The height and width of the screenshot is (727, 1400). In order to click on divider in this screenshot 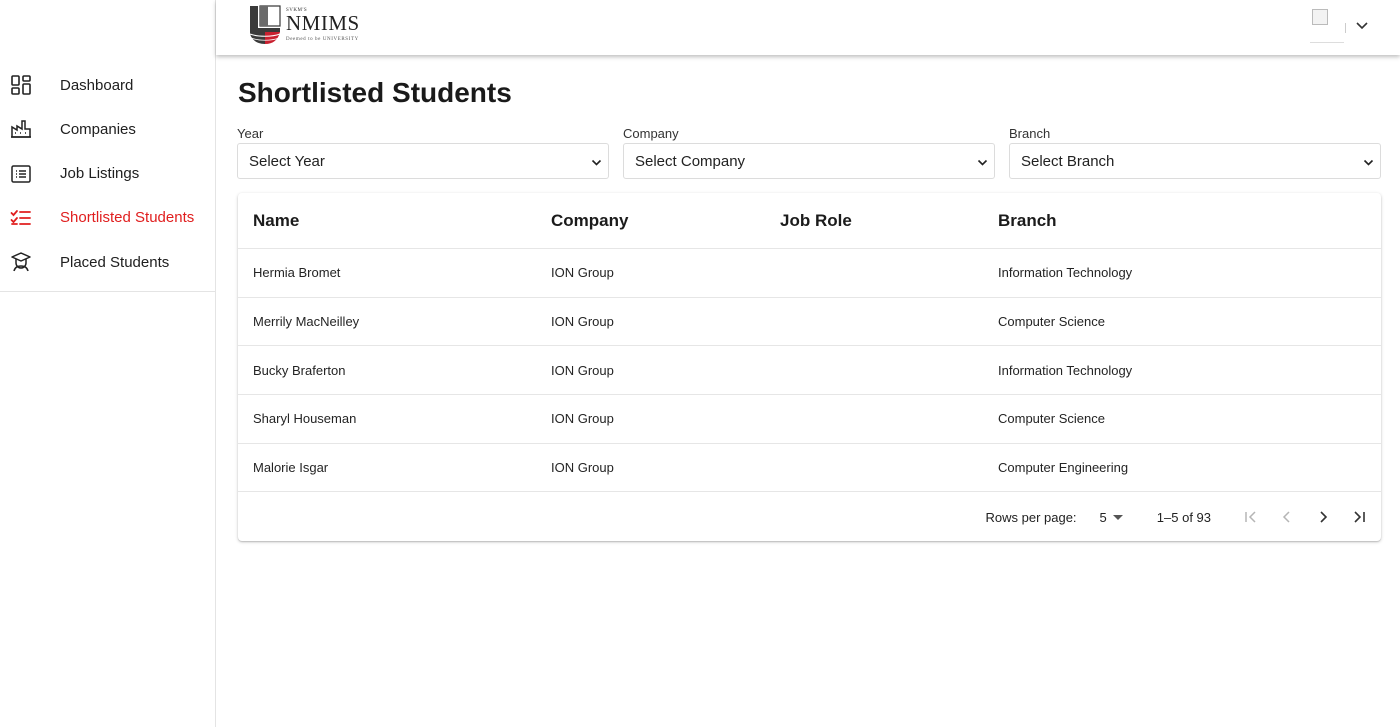, I will do `click(1345, 28)`.